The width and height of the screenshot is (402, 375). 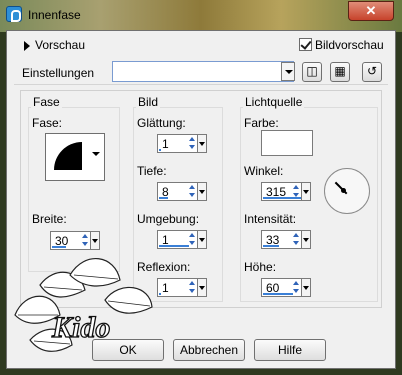 What do you see at coordinates (347, 191) in the screenshot?
I see `angle-dial` at bounding box center [347, 191].